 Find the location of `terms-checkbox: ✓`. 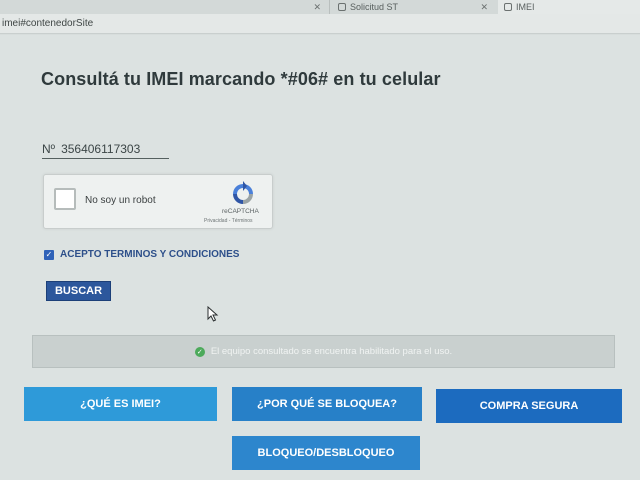

terms-checkbox: ✓ is located at coordinates (49, 254).